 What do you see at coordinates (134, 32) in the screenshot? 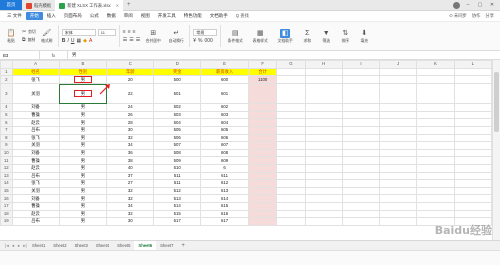
I see `align-bottom-icon: ≡` at bounding box center [134, 32].